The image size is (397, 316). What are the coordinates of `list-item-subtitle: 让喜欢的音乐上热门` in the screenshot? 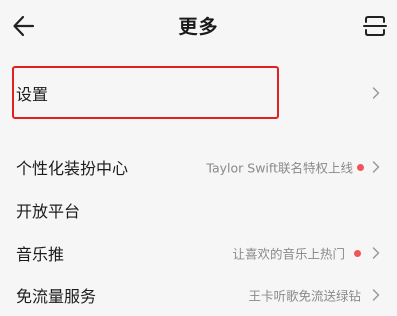 It's located at (288, 254).